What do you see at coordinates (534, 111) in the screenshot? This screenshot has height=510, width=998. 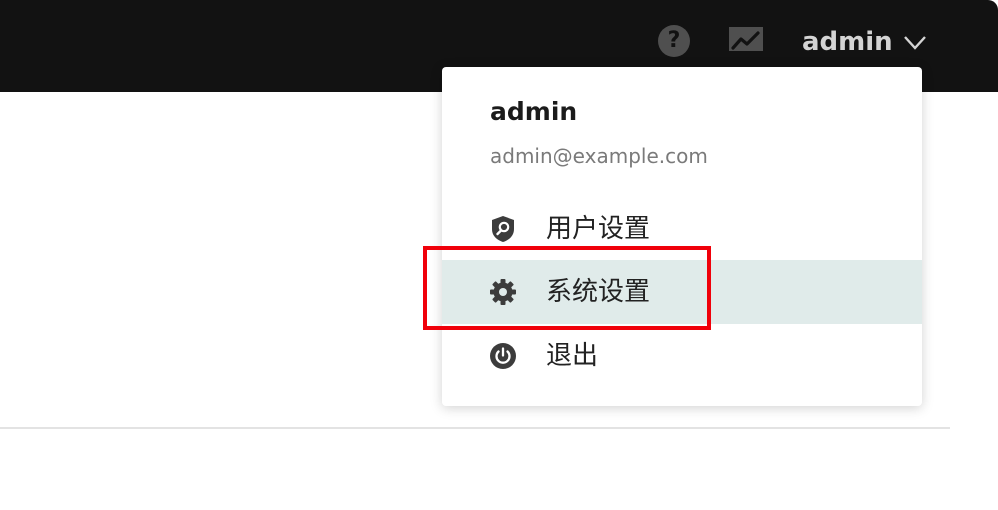 I see `dropdown-user-name: admin` at bounding box center [534, 111].